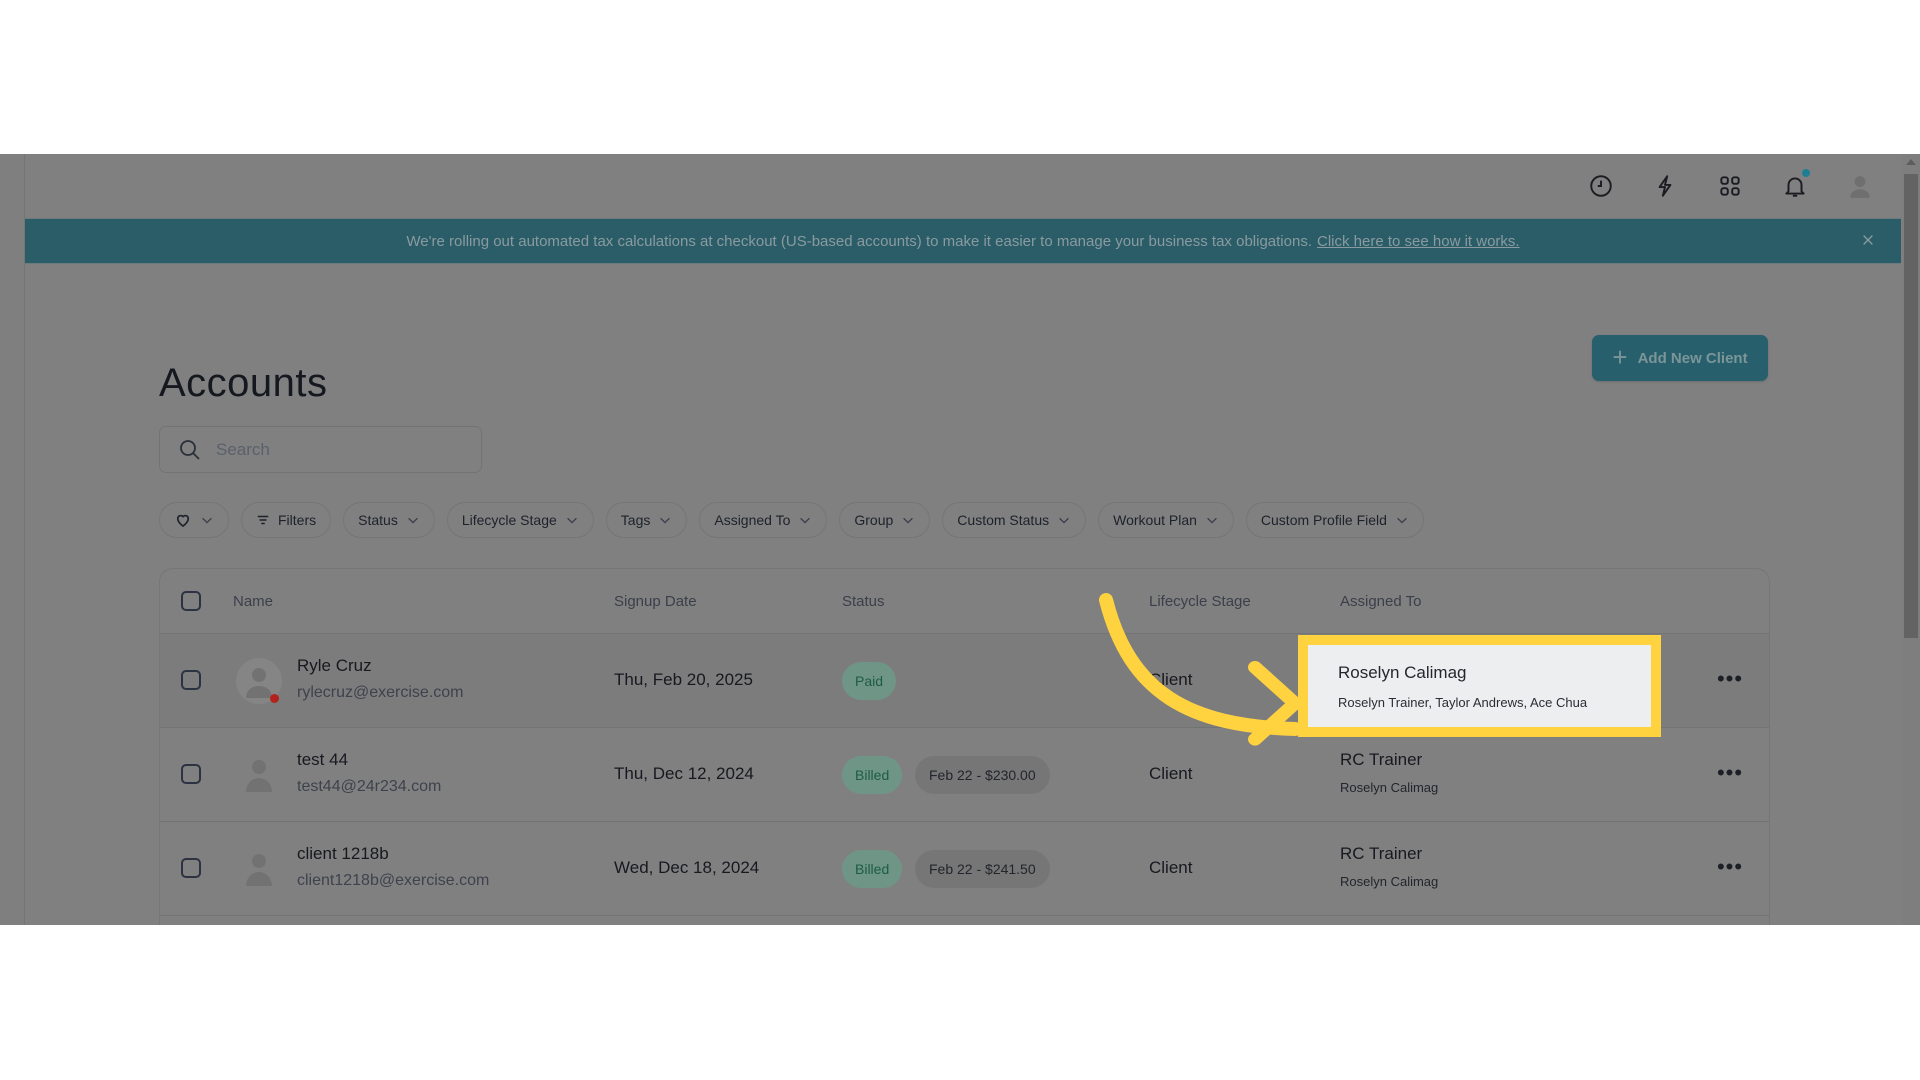 This screenshot has height=1080, width=1920. What do you see at coordinates (190, 449) in the screenshot?
I see `search-icon` at bounding box center [190, 449].